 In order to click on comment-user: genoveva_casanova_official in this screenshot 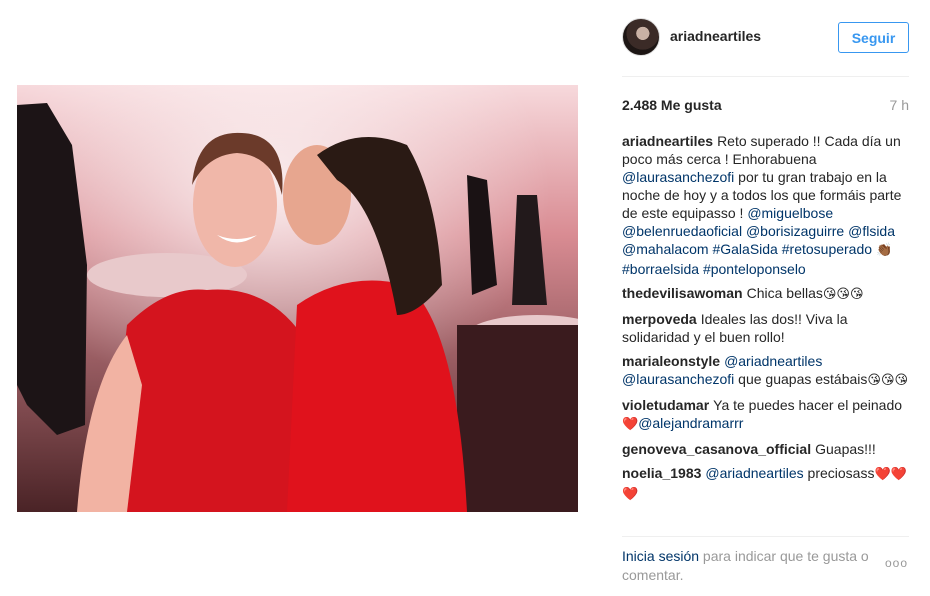, I will do `click(716, 449)`.